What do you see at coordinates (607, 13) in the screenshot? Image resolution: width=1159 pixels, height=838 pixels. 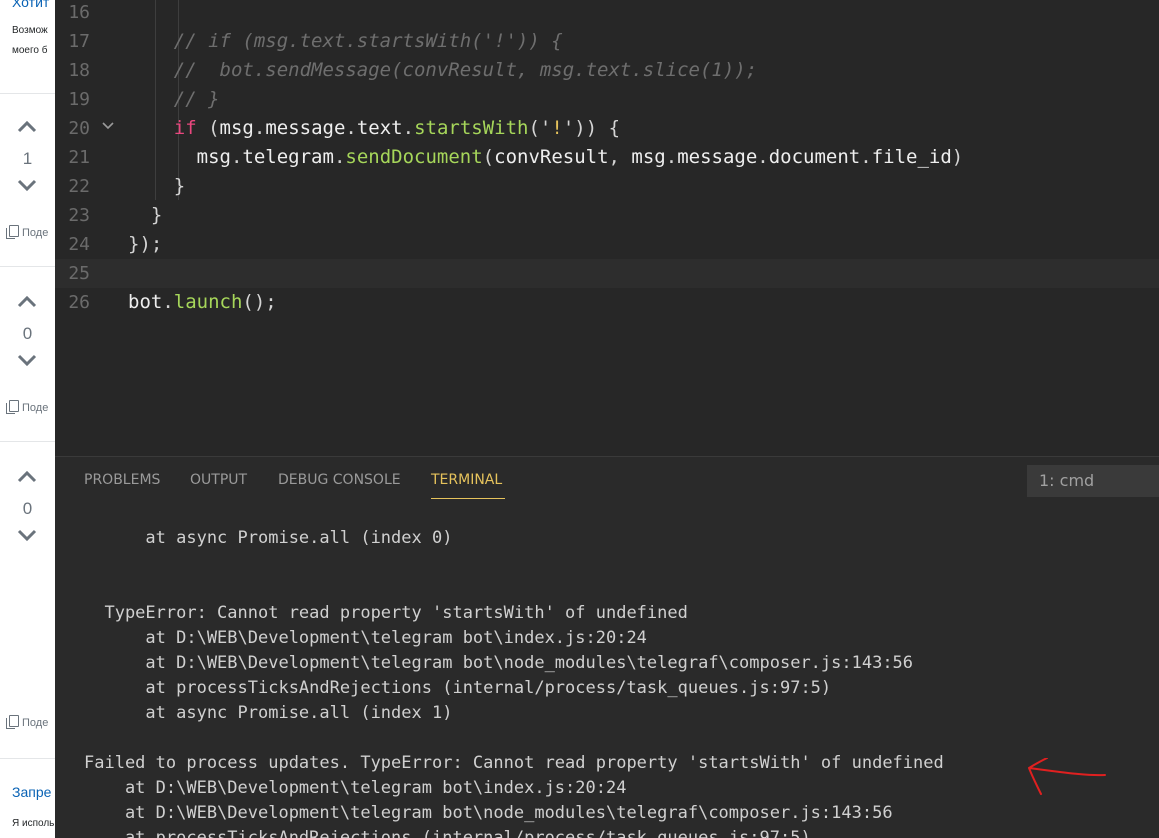 I see `code-line: 16` at bounding box center [607, 13].